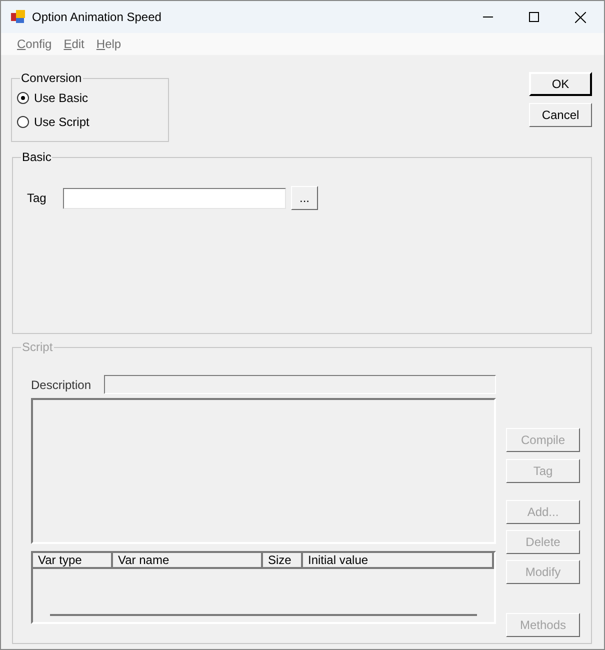  Describe the element at coordinates (62, 122) in the screenshot. I see `radio-label: Use Script` at that location.